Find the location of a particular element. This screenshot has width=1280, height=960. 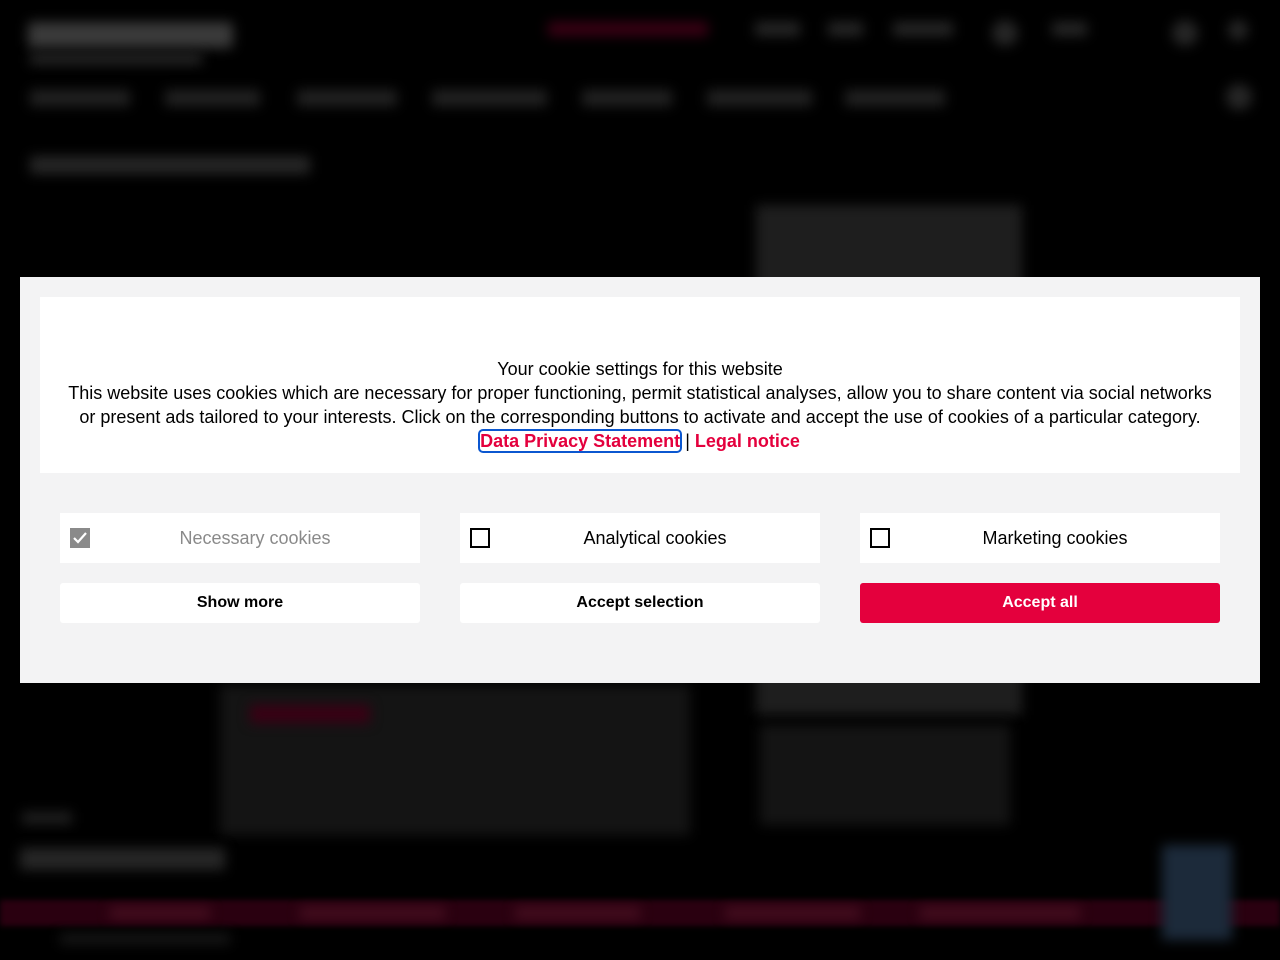

necessary-cookies-option: Necessary cookies is located at coordinates (240, 538).